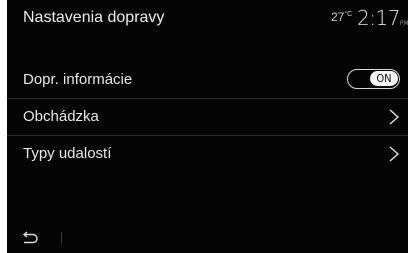  Describe the element at coordinates (384, 78) in the screenshot. I see `toggle-knob: ON` at that location.